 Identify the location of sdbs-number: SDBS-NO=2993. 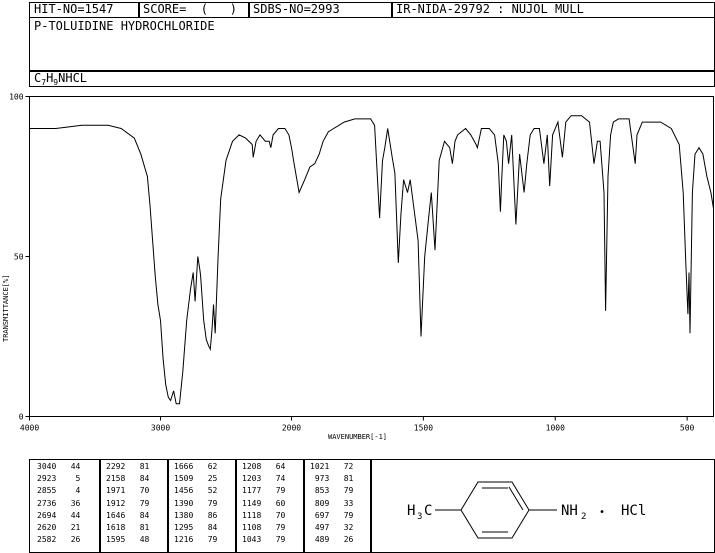
(296, 9).